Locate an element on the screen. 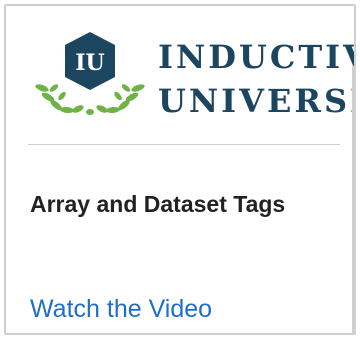 The image size is (360, 339). iu-badge-logo-icon: IU is located at coordinates (90, 73).